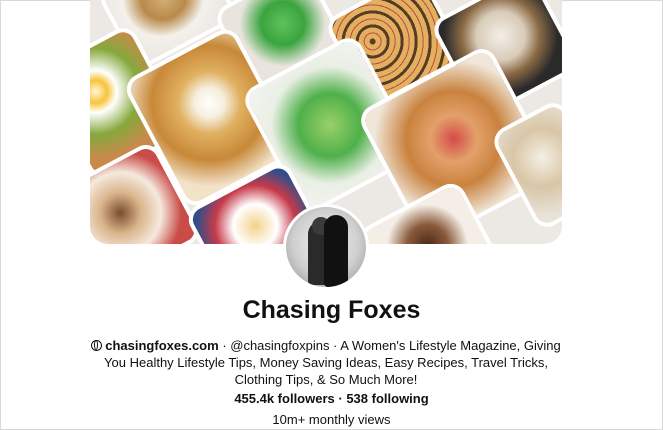  What do you see at coordinates (97, 345) in the screenshot?
I see `globe-icon` at bounding box center [97, 345].